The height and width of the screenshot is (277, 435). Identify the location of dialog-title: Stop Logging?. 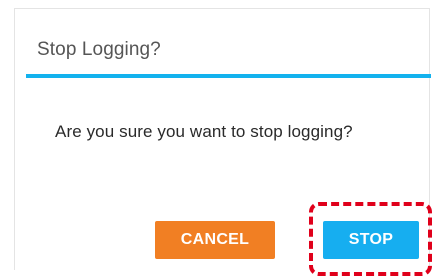
(99, 49).